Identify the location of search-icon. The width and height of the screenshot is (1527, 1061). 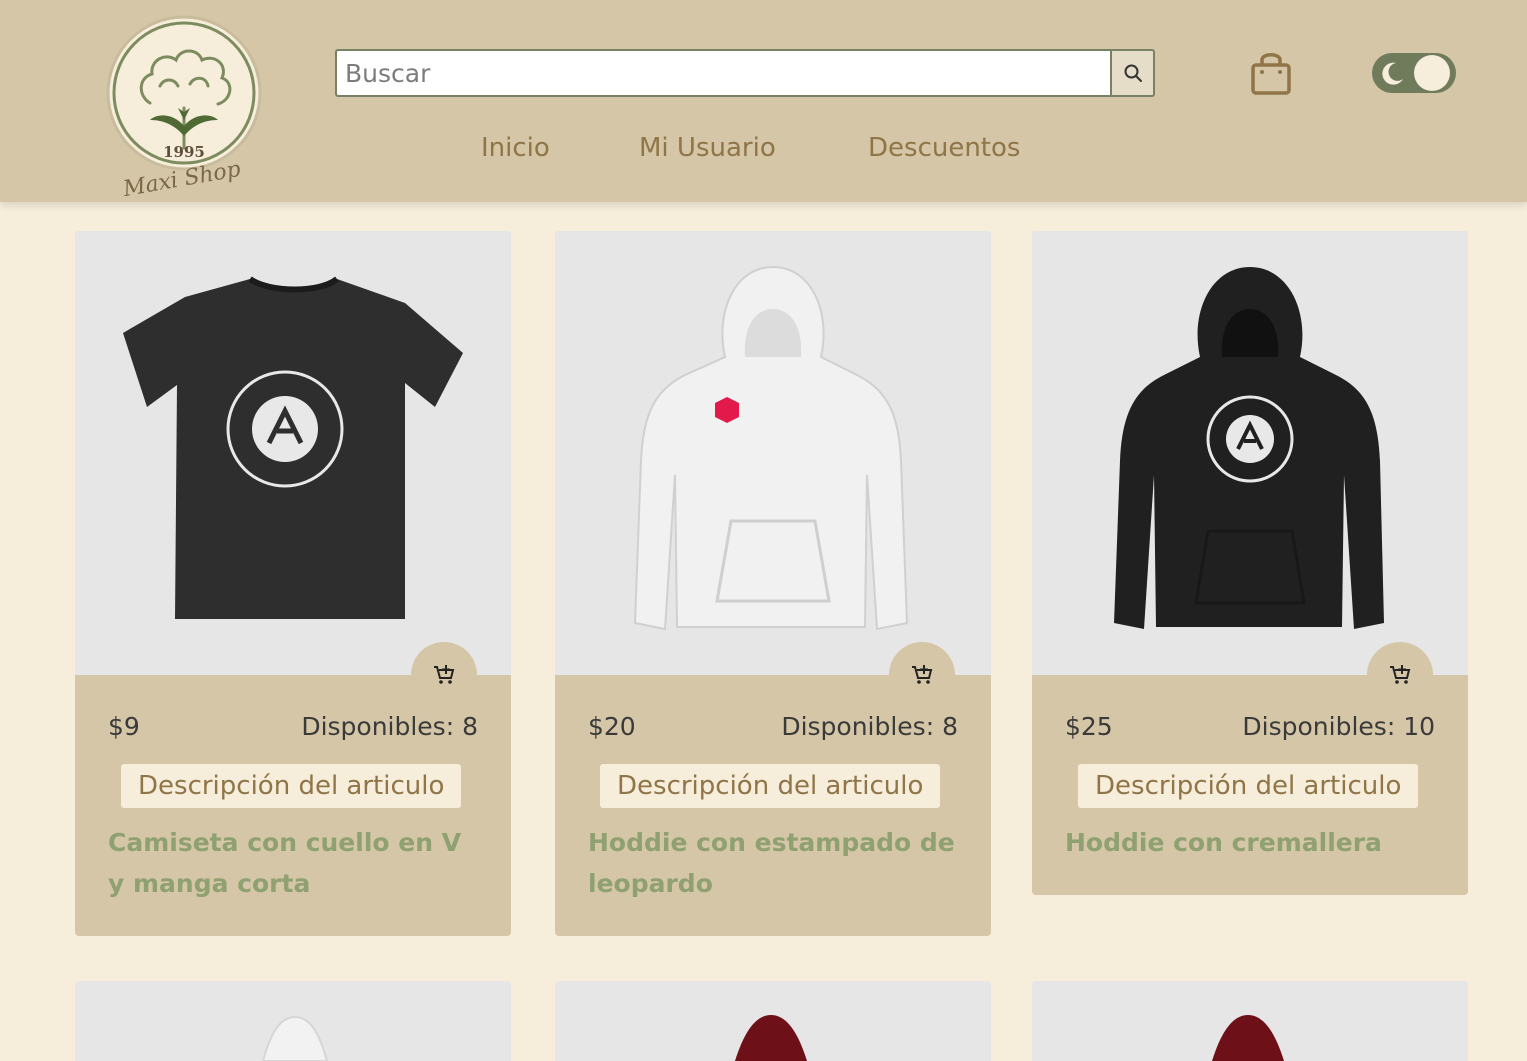
(1133, 73).